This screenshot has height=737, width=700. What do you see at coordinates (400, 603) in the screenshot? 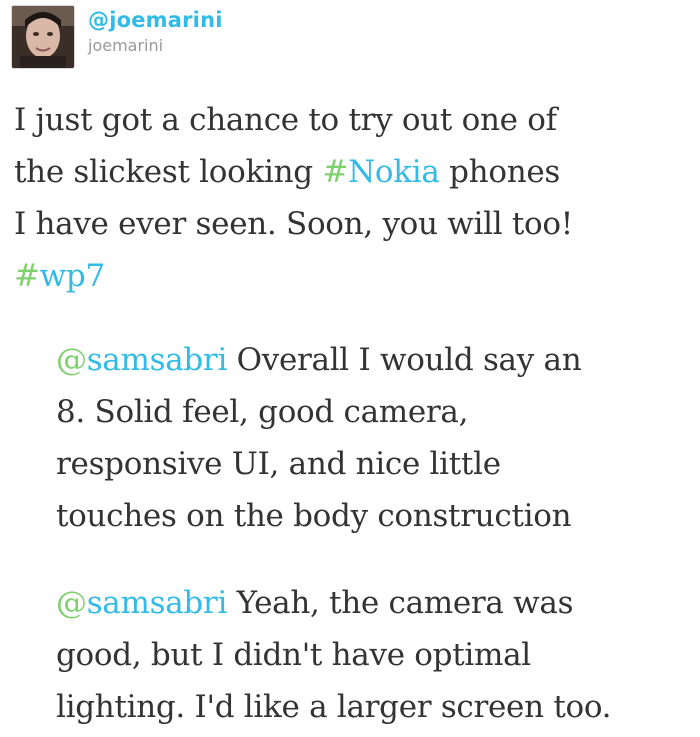
I see `reply-text-segment: Yeah, the camera was` at bounding box center [400, 603].